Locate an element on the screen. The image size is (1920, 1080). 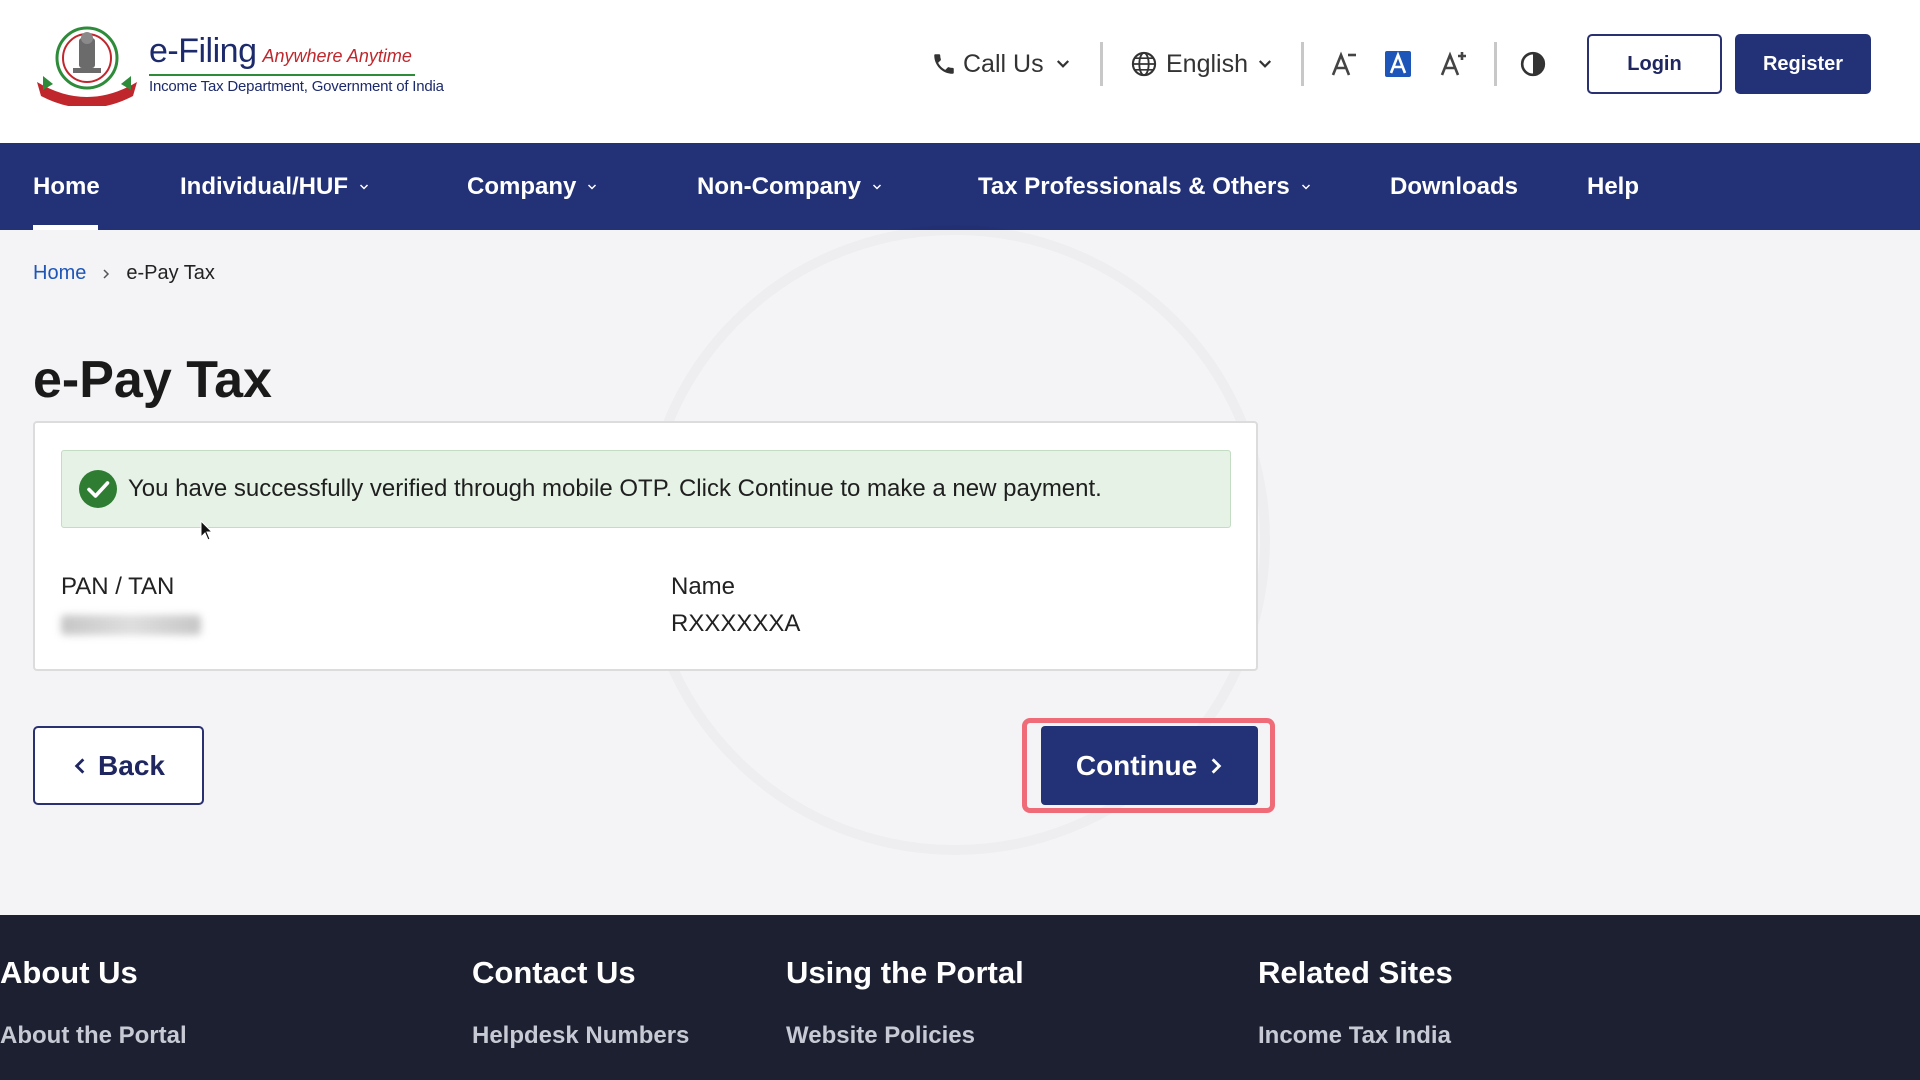
footer-link-website-policies: Website Policies is located at coordinates (880, 1036).